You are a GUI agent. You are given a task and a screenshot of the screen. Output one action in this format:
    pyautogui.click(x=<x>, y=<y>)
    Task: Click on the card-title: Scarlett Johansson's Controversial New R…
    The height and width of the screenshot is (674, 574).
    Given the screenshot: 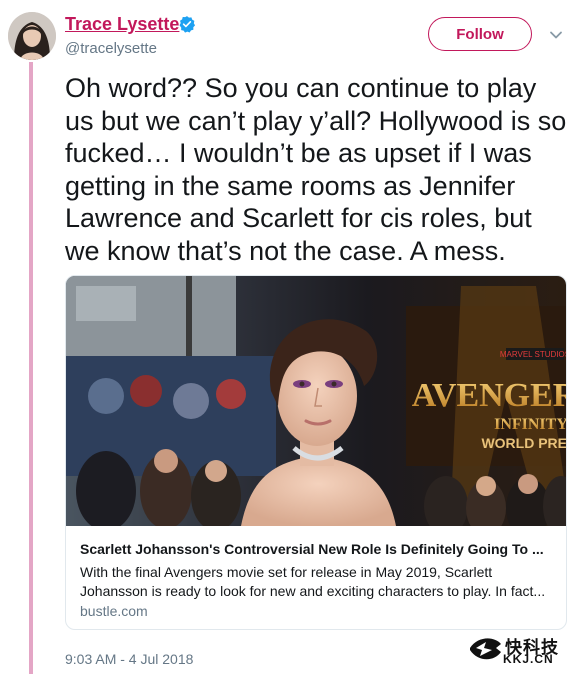 What is the action you would take?
    pyautogui.click(x=317, y=549)
    